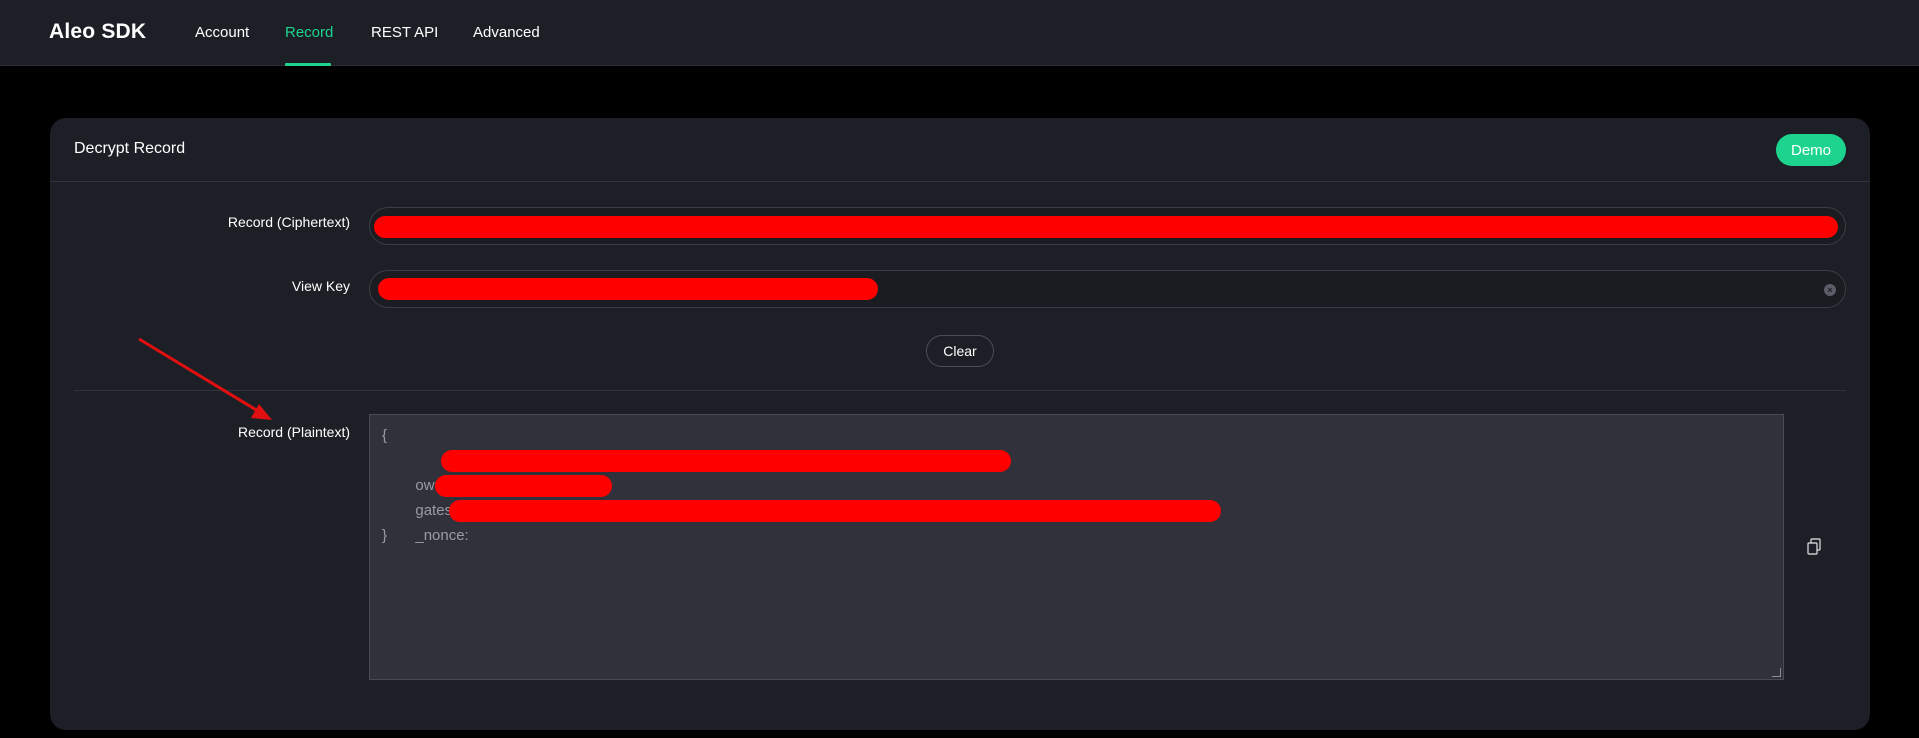 Image resolution: width=1919 pixels, height=738 pixels. I want to click on card-title: Decrypt Record, so click(130, 148).